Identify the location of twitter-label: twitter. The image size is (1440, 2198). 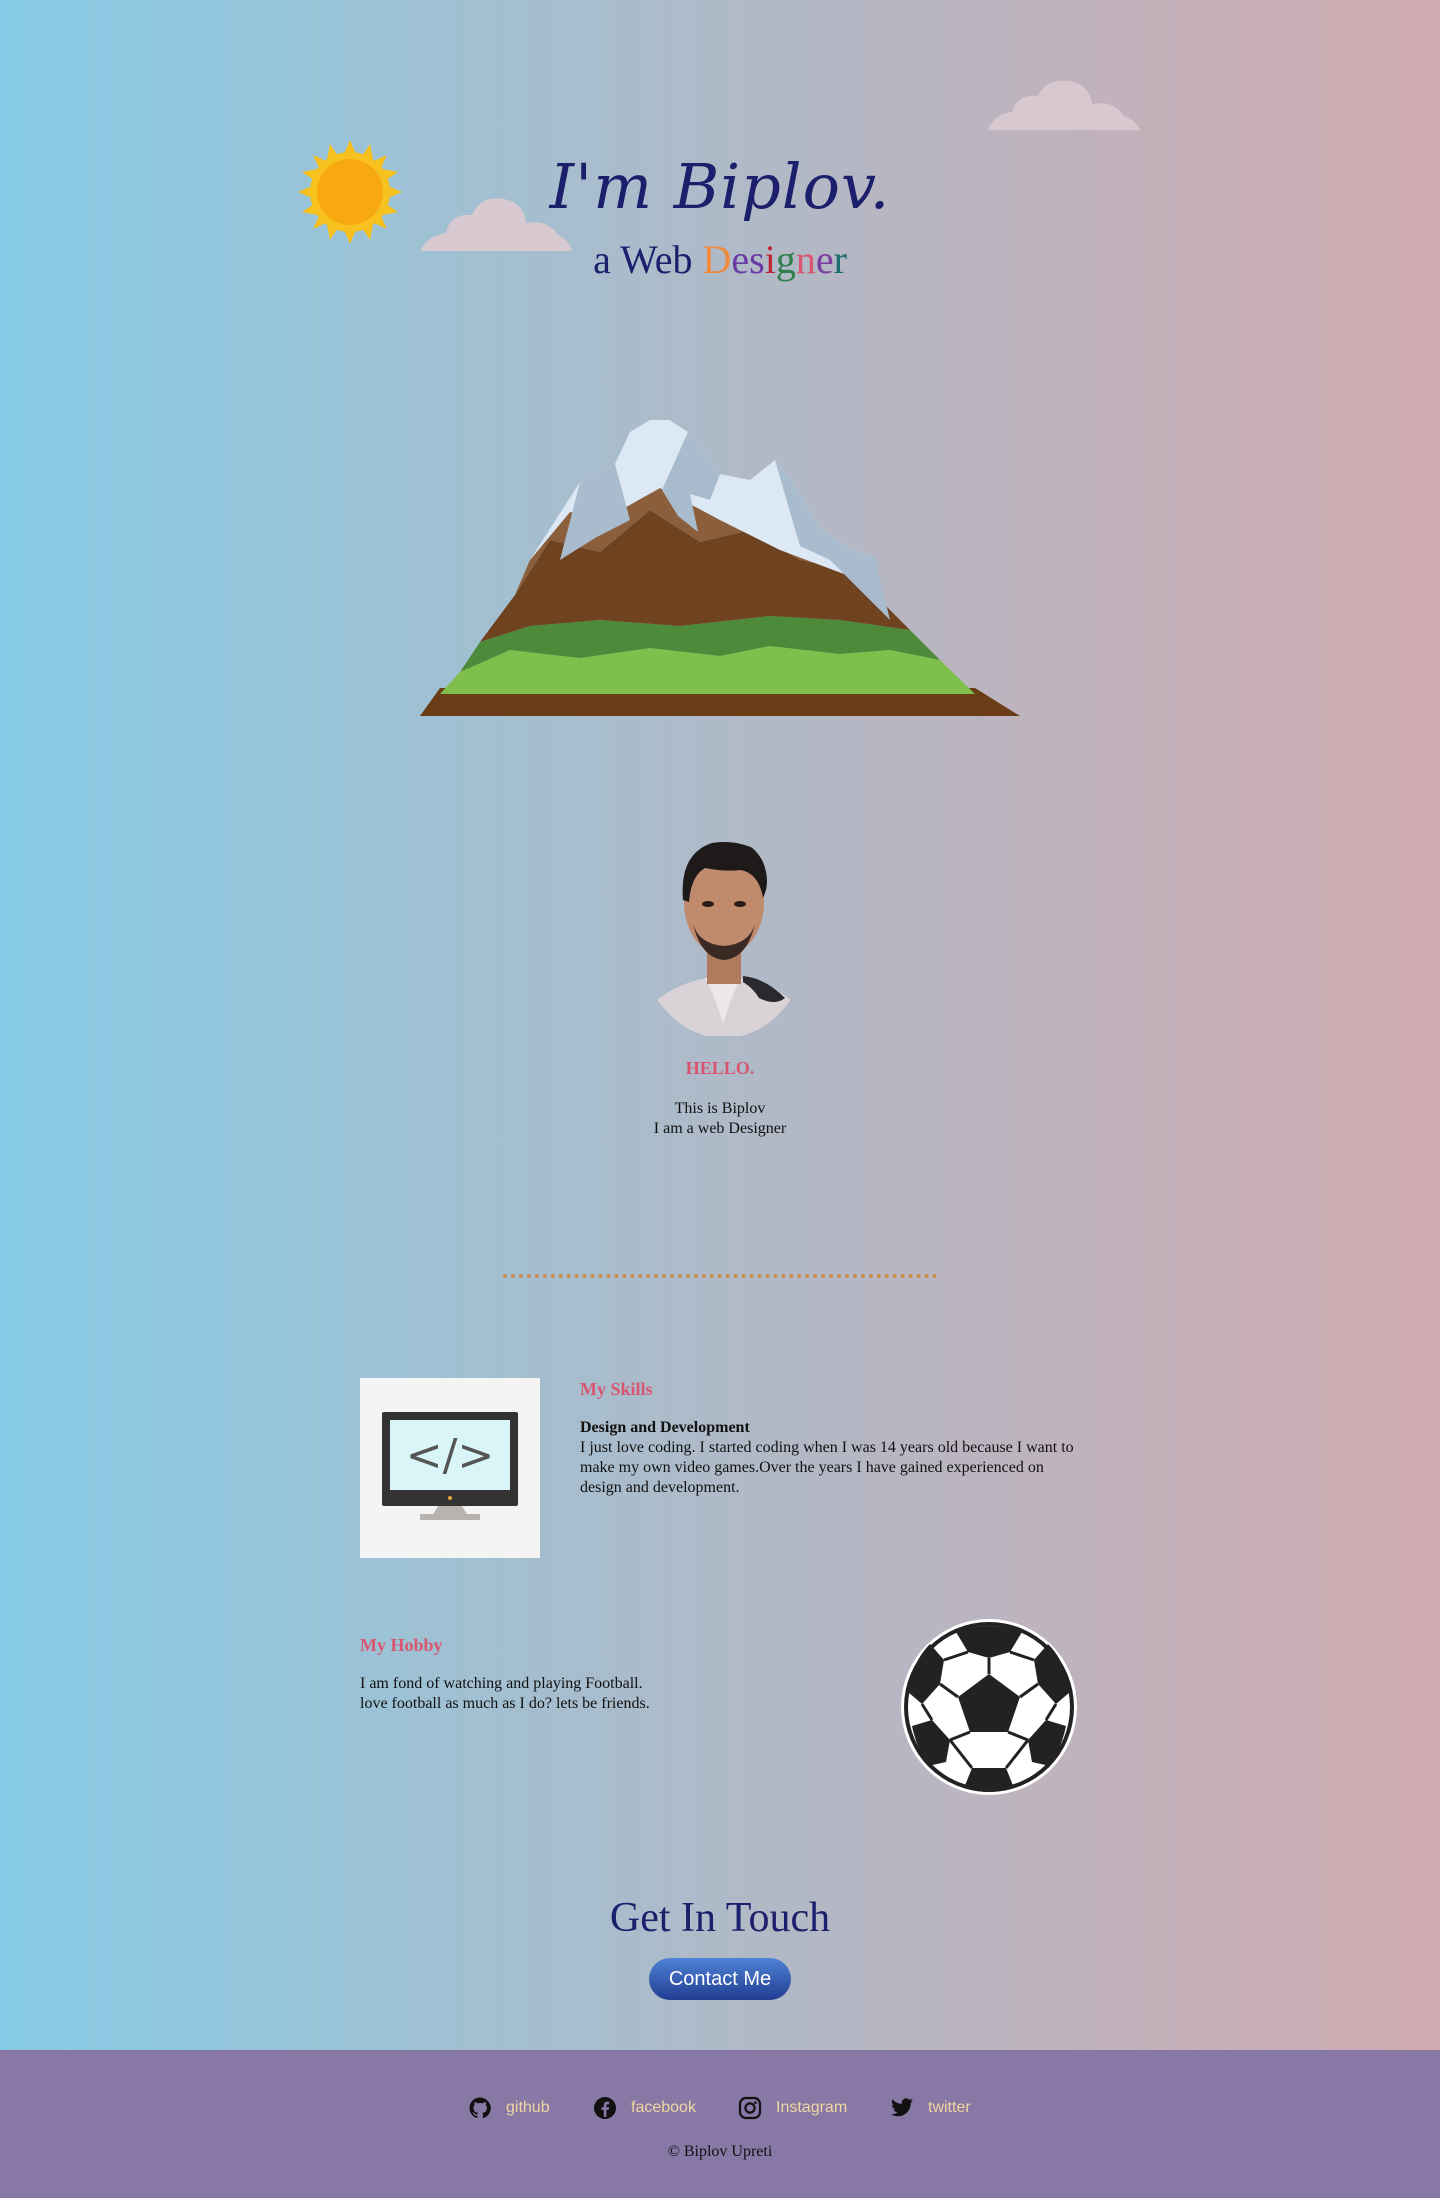
(949, 2107).